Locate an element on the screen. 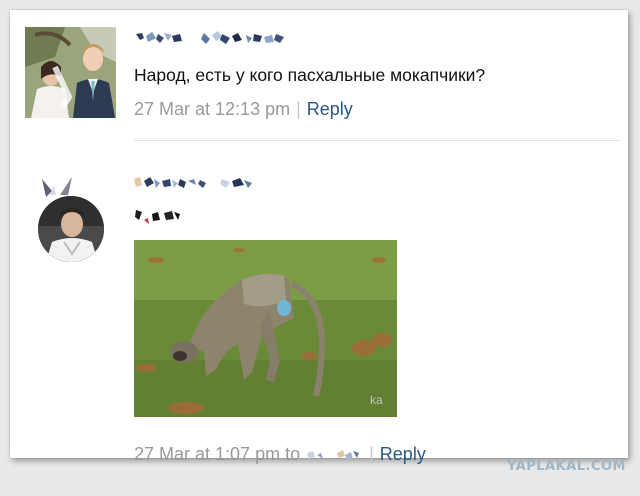 Image resolution: width=640 pixels, height=496 pixels. timestamp-link: 27 Mar at 12:13 pm is located at coordinates (212, 109).